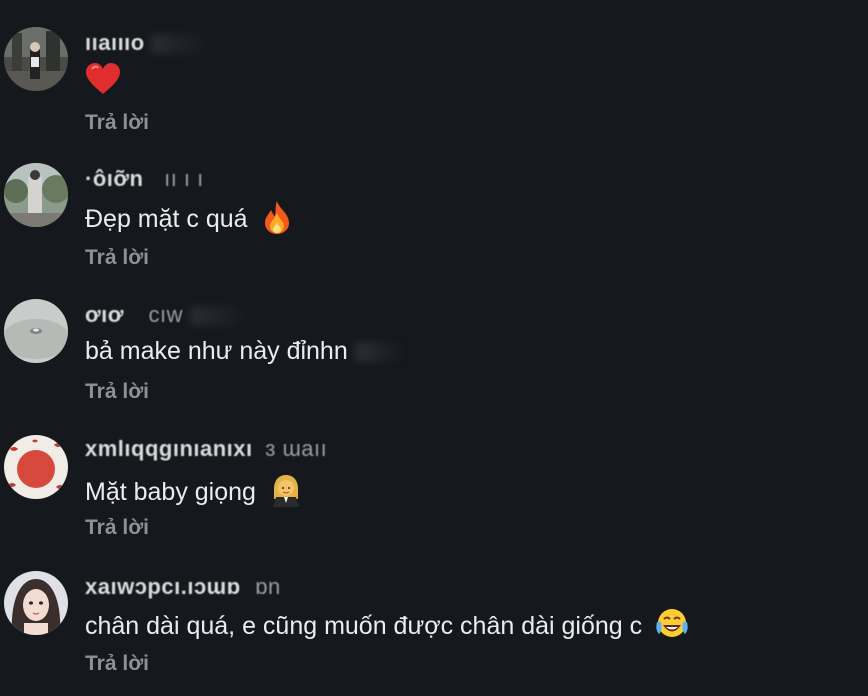 The height and width of the screenshot is (696, 868). What do you see at coordinates (183, 587) in the screenshot?
I see `comment-username: xaıwɔpcı.ıɔɯɒ ɒn` at bounding box center [183, 587].